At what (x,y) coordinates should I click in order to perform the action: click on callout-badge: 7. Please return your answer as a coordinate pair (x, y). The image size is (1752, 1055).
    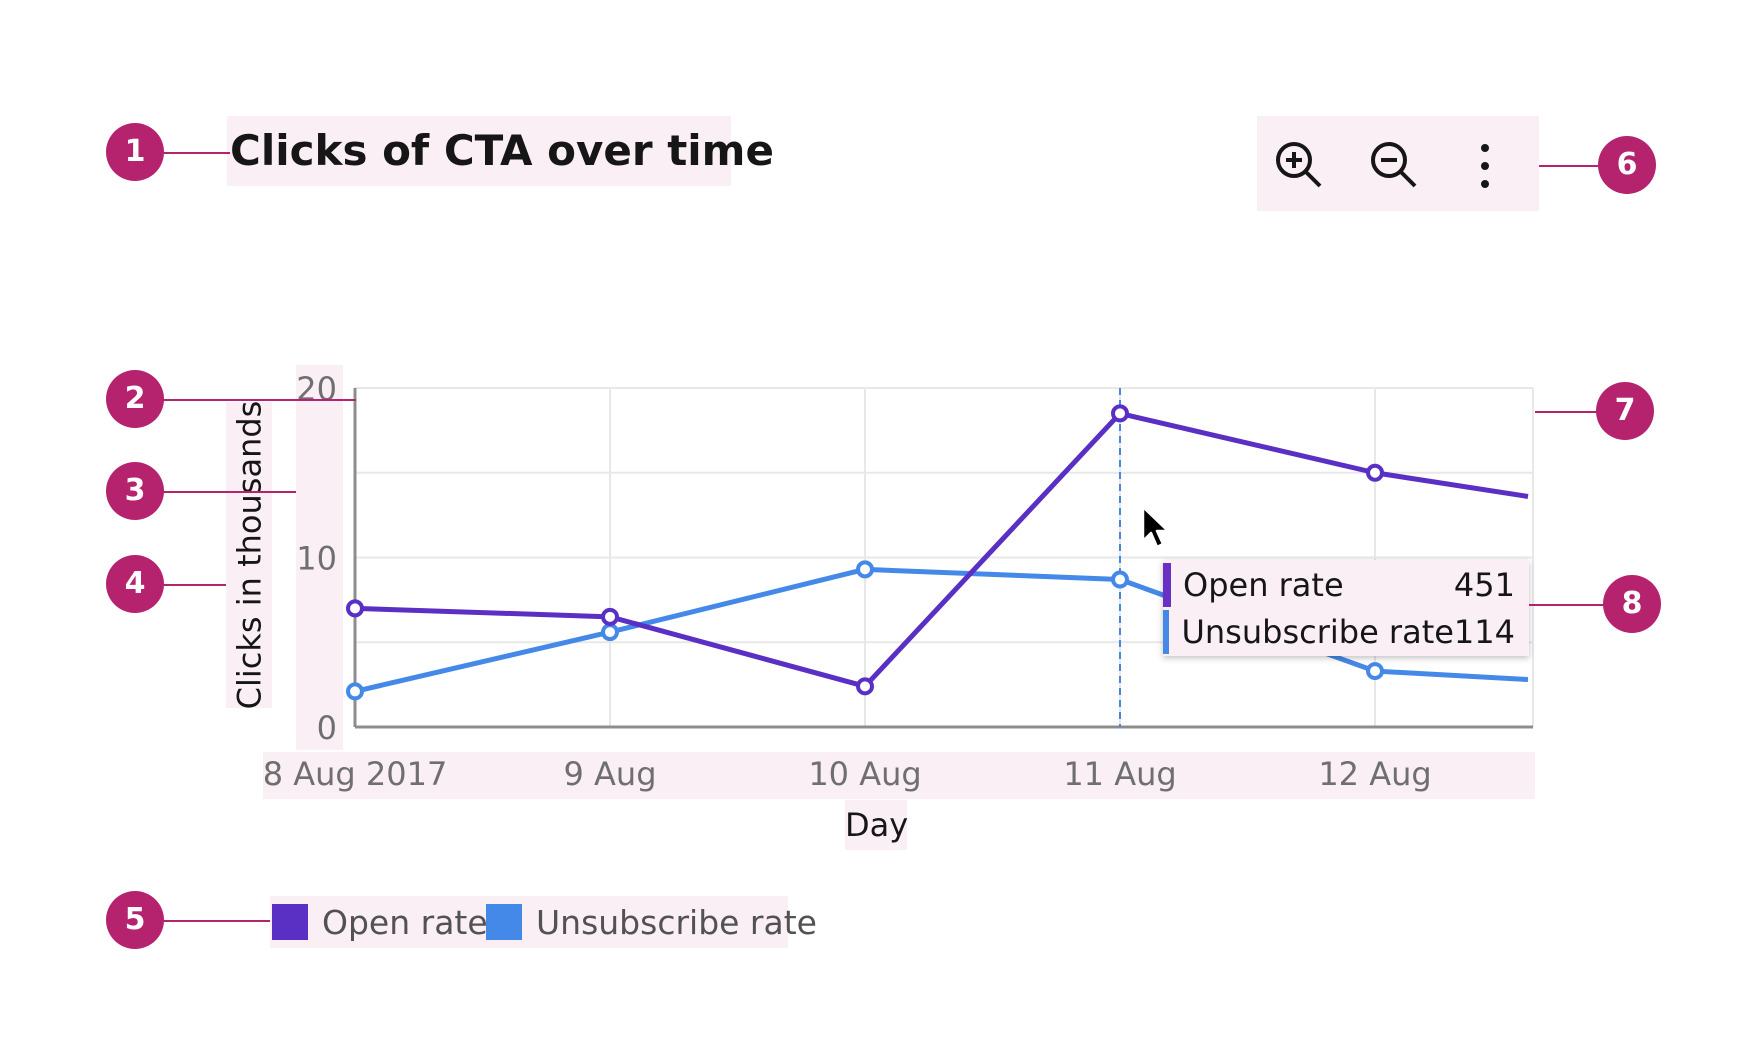
    Looking at the image, I should click on (1625, 411).